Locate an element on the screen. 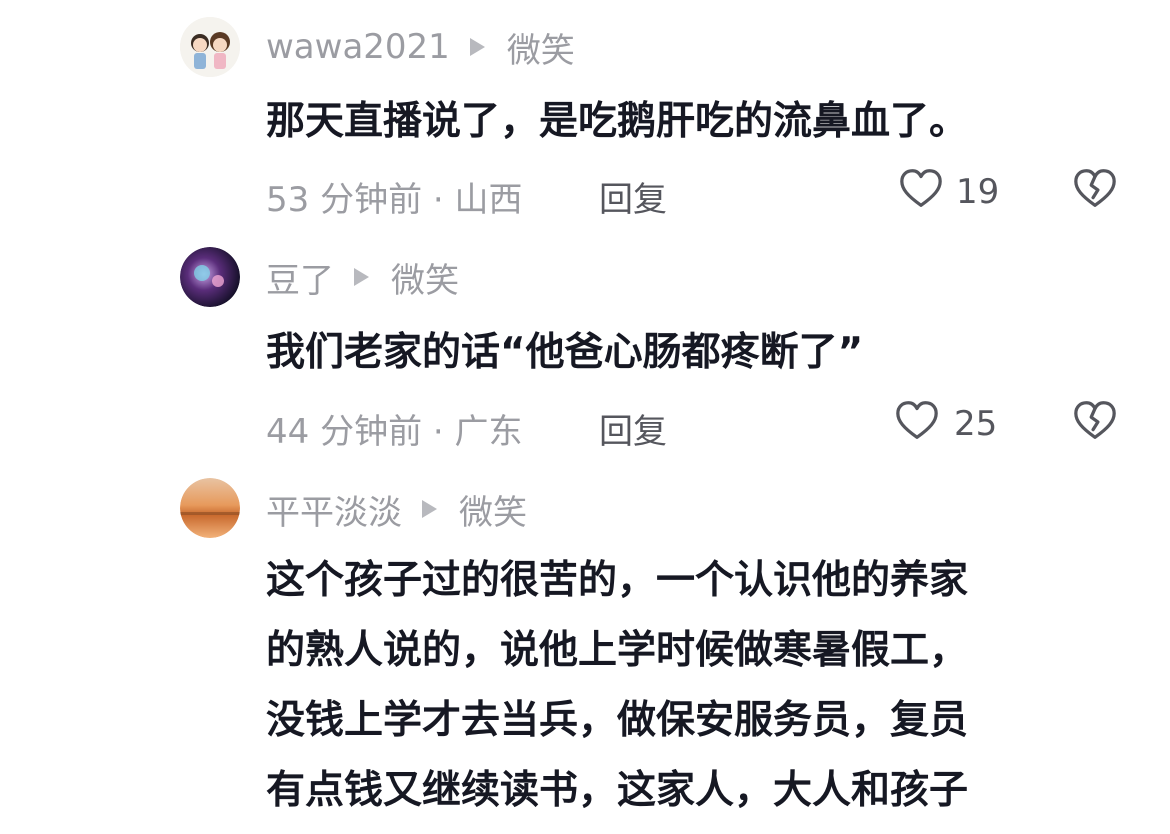 This screenshot has height=834, width=1170. sunset-avatar-icon is located at coordinates (210, 508).